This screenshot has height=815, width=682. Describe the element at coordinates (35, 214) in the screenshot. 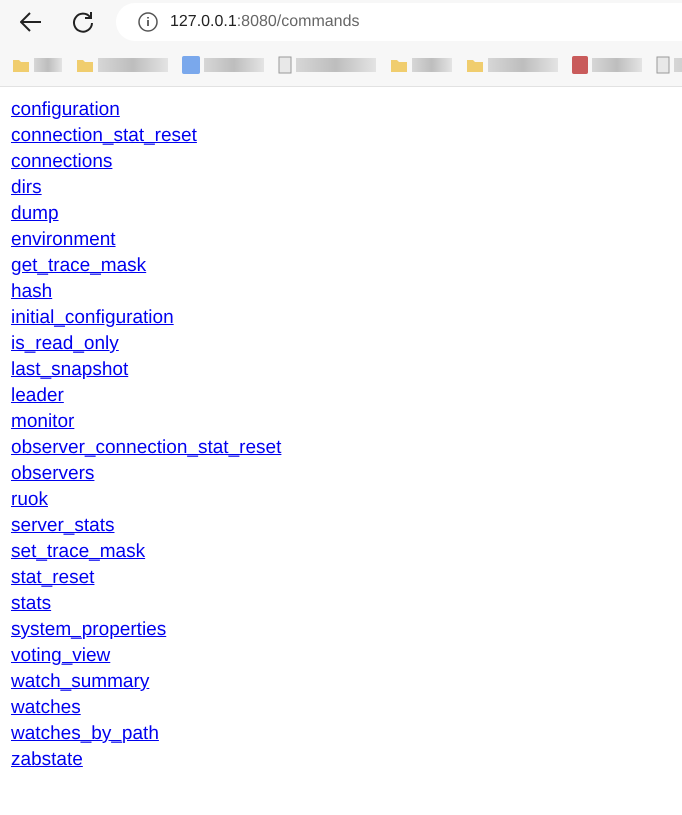

I see `command-link: dump` at that location.